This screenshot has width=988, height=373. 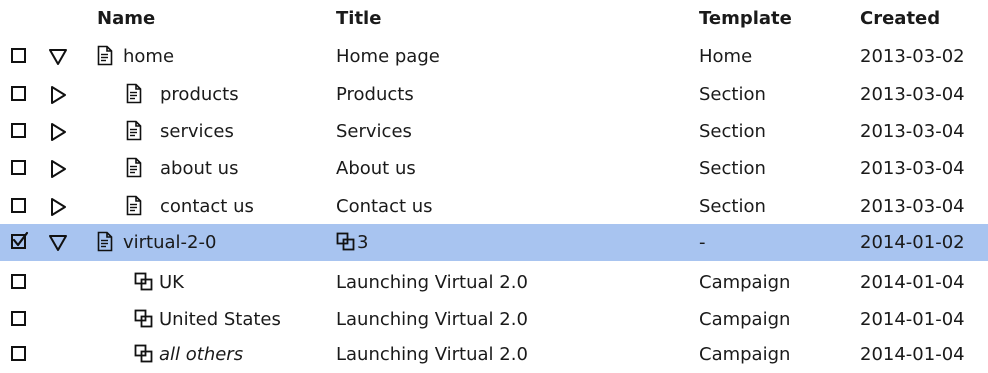 What do you see at coordinates (199, 94) in the screenshot?
I see `row-name: products` at bounding box center [199, 94].